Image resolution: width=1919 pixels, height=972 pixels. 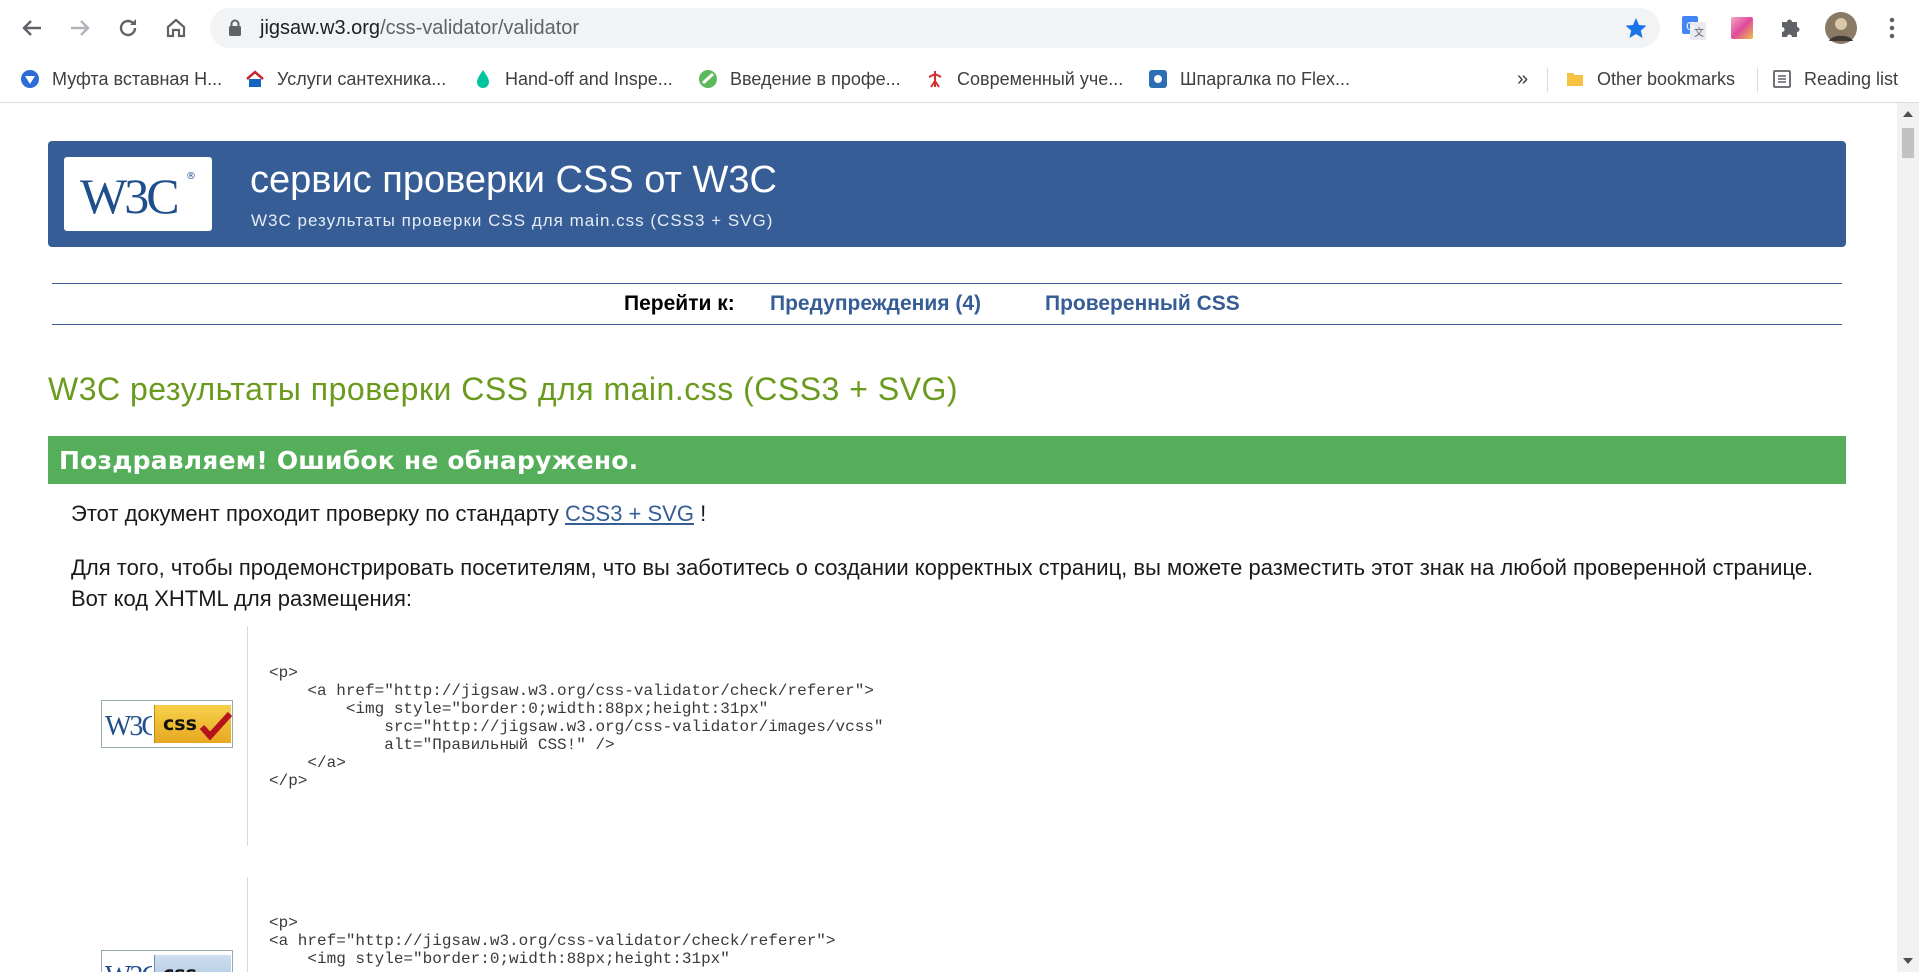 What do you see at coordinates (700, 513) in the screenshot?
I see `para1-suffix: !` at bounding box center [700, 513].